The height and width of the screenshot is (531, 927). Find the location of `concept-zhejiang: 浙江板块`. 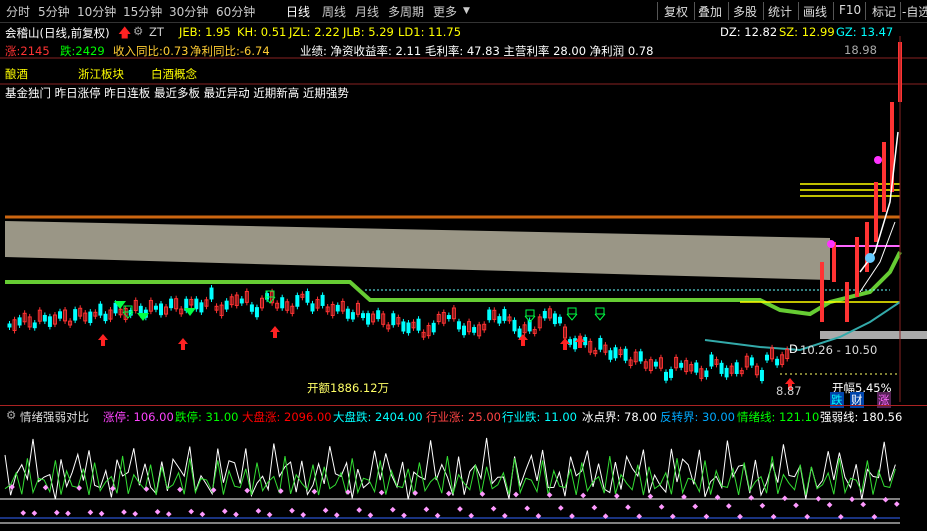

concept-zhejiang: 浙江板块 is located at coordinates (101, 74).